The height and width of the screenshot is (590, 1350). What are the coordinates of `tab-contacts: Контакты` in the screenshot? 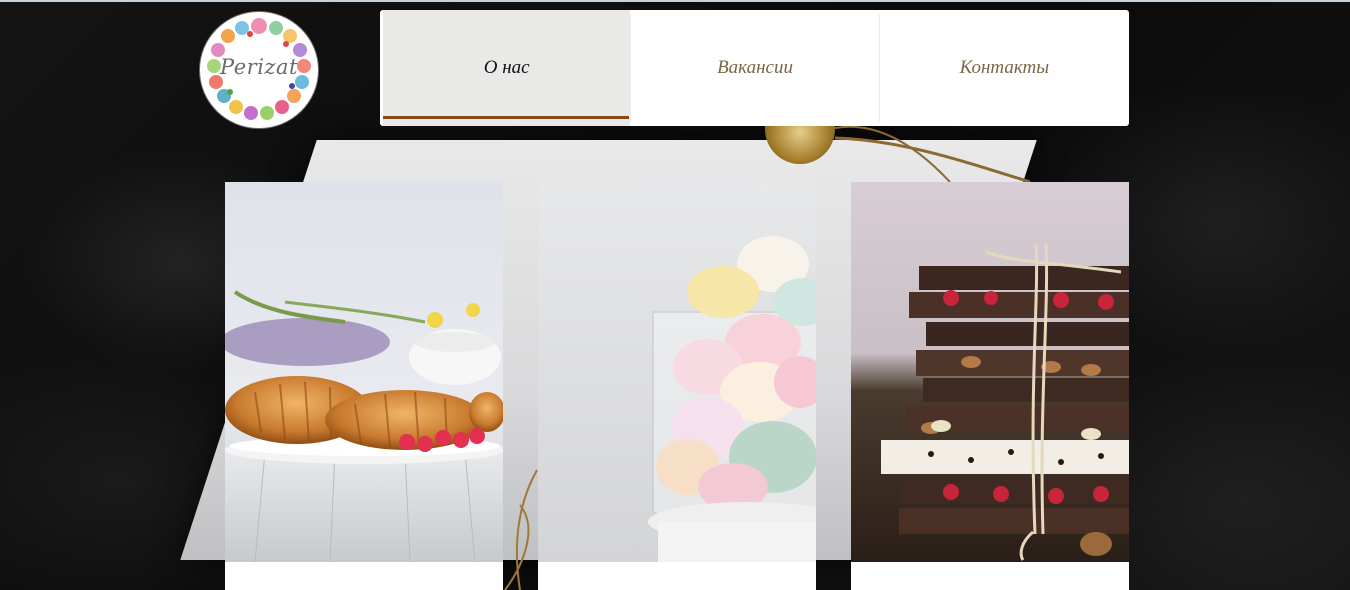 It's located at (1004, 68).